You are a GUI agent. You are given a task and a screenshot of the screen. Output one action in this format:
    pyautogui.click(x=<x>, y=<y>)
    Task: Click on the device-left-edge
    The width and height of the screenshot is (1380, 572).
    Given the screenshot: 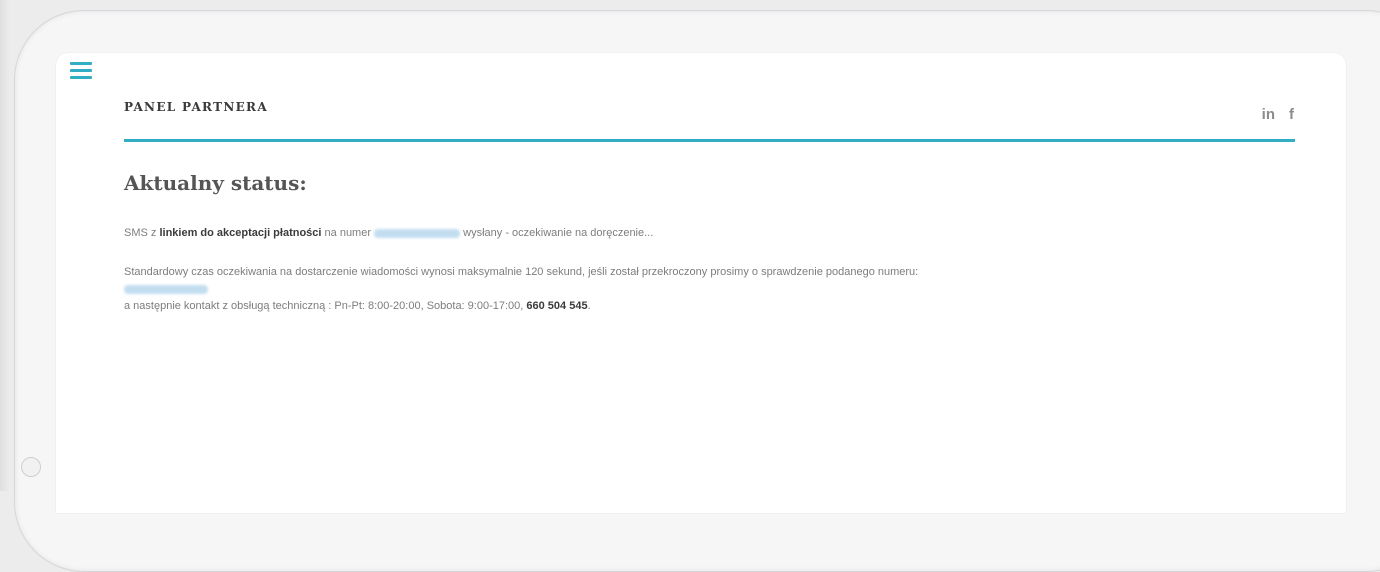 What is the action you would take?
    pyautogui.click(x=5, y=245)
    